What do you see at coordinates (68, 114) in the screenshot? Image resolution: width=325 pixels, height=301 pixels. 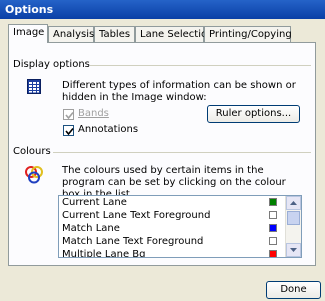 I see `bands-checkbox` at bounding box center [68, 114].